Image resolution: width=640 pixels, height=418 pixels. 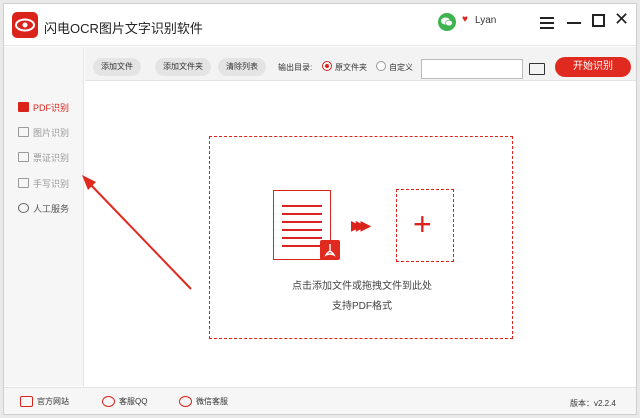 I want to click on add-folder-button: 添加文件夹, so click(x=183, y=67).